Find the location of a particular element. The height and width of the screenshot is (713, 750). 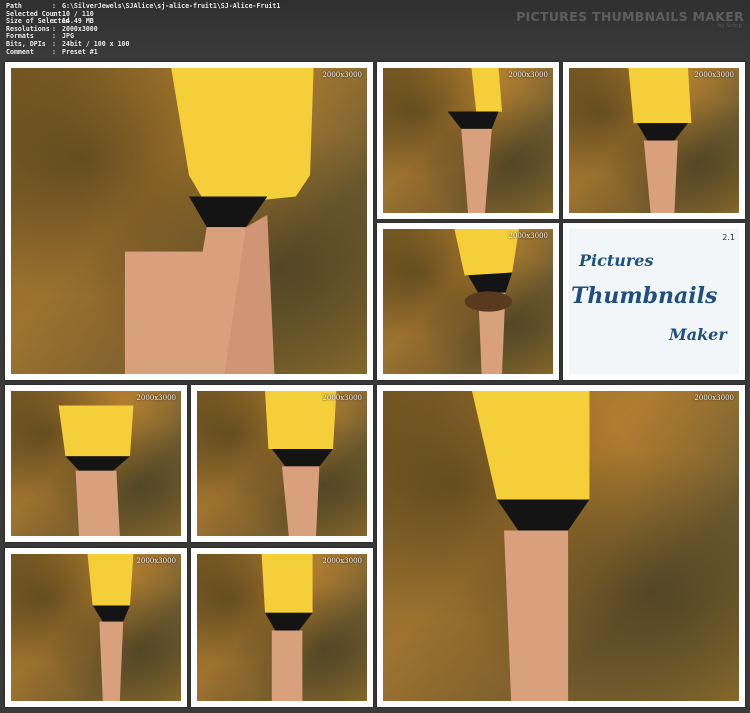

info-row-bits: Bits, DPIs:24bit / 100 x 100 is located at coordinates (68, 43).